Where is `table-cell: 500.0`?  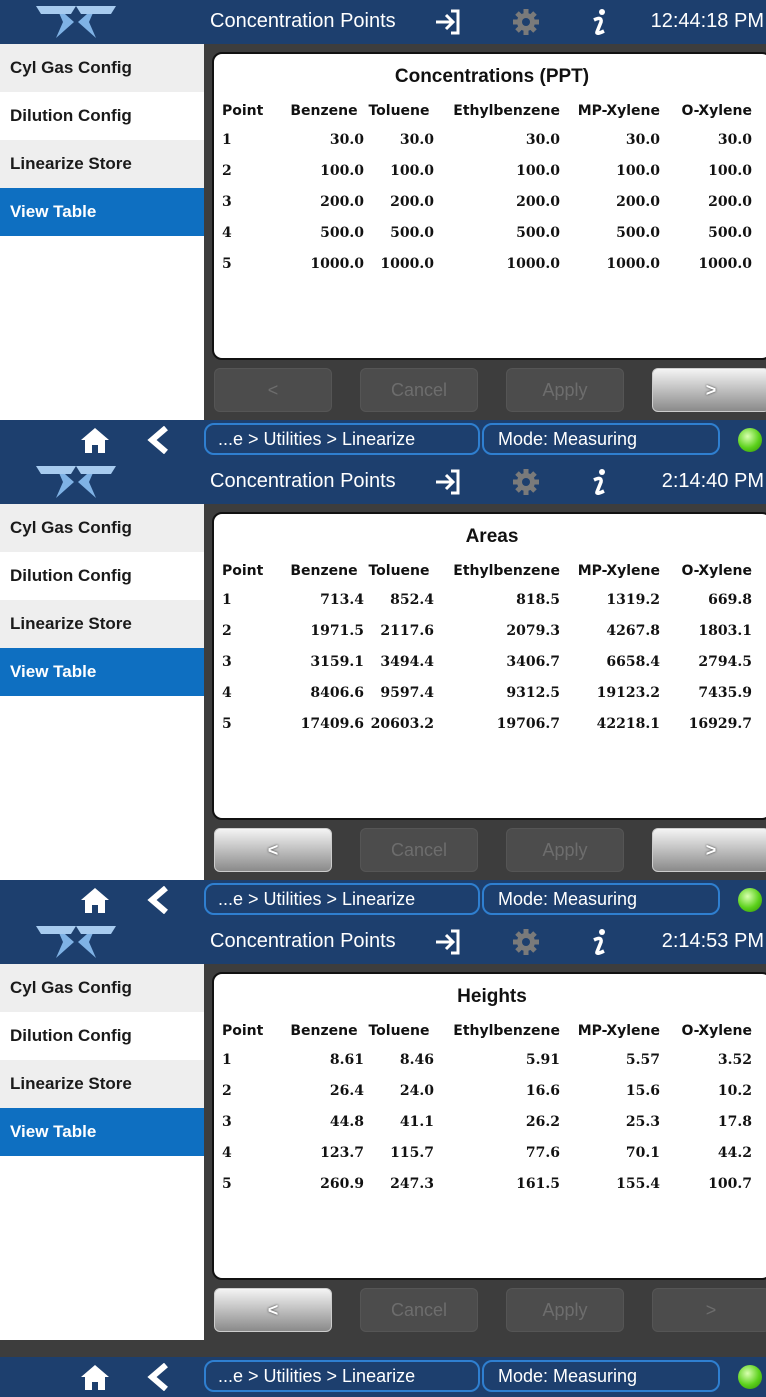
table-cell: 500.0 is located at coordinates (342, 232).